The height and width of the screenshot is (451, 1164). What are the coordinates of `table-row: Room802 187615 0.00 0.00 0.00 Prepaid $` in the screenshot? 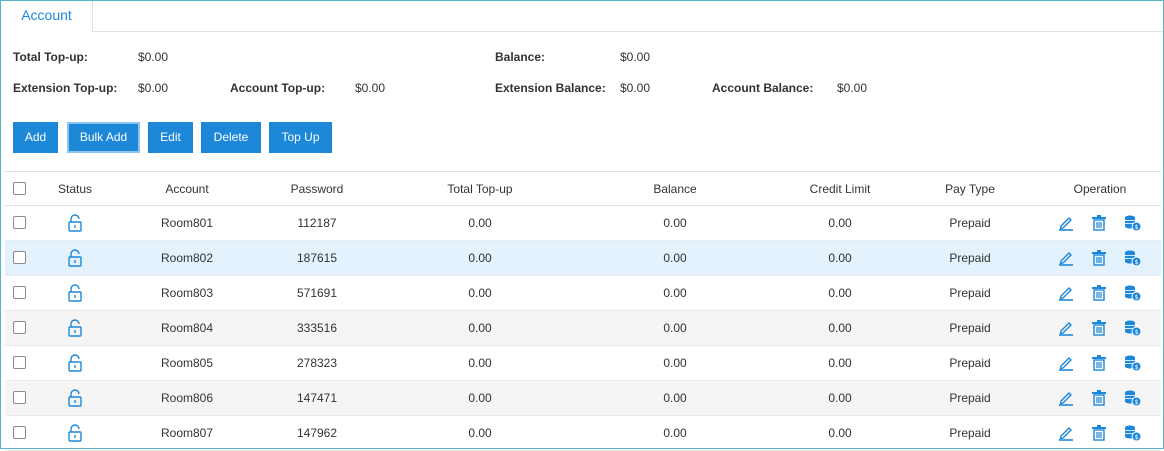 It's located at (583, 258).